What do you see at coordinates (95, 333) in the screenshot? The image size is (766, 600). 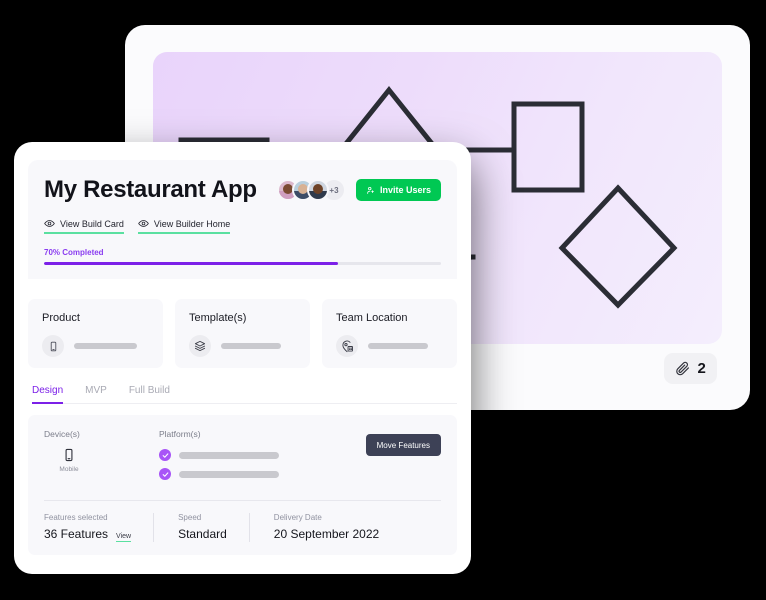 I see `summary-card-product: Product` at bounding box center [95, 333].